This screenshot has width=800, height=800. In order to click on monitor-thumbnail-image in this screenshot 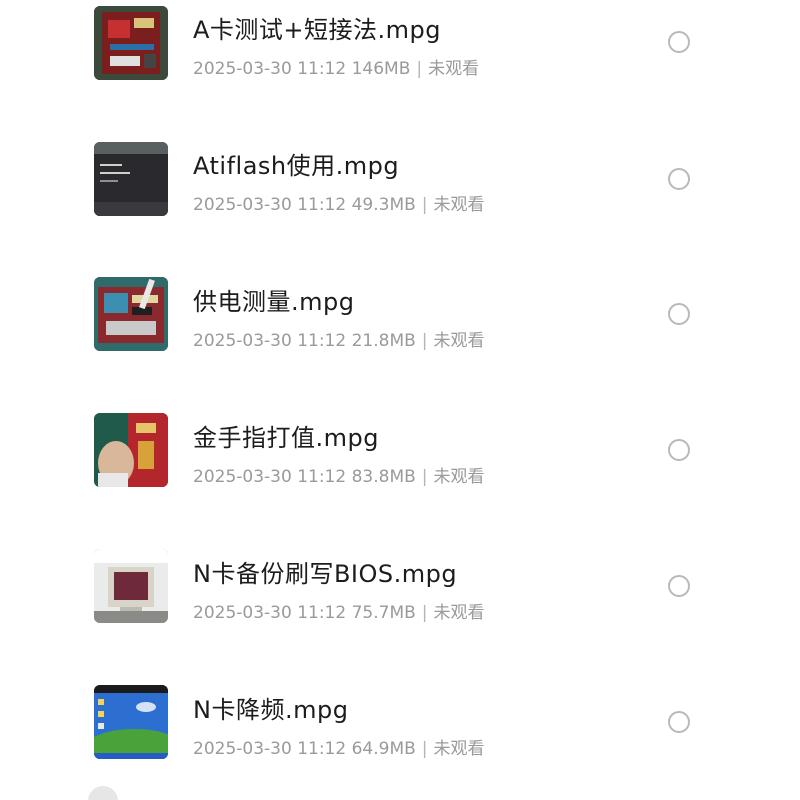, I will do `click(131, 586)`.